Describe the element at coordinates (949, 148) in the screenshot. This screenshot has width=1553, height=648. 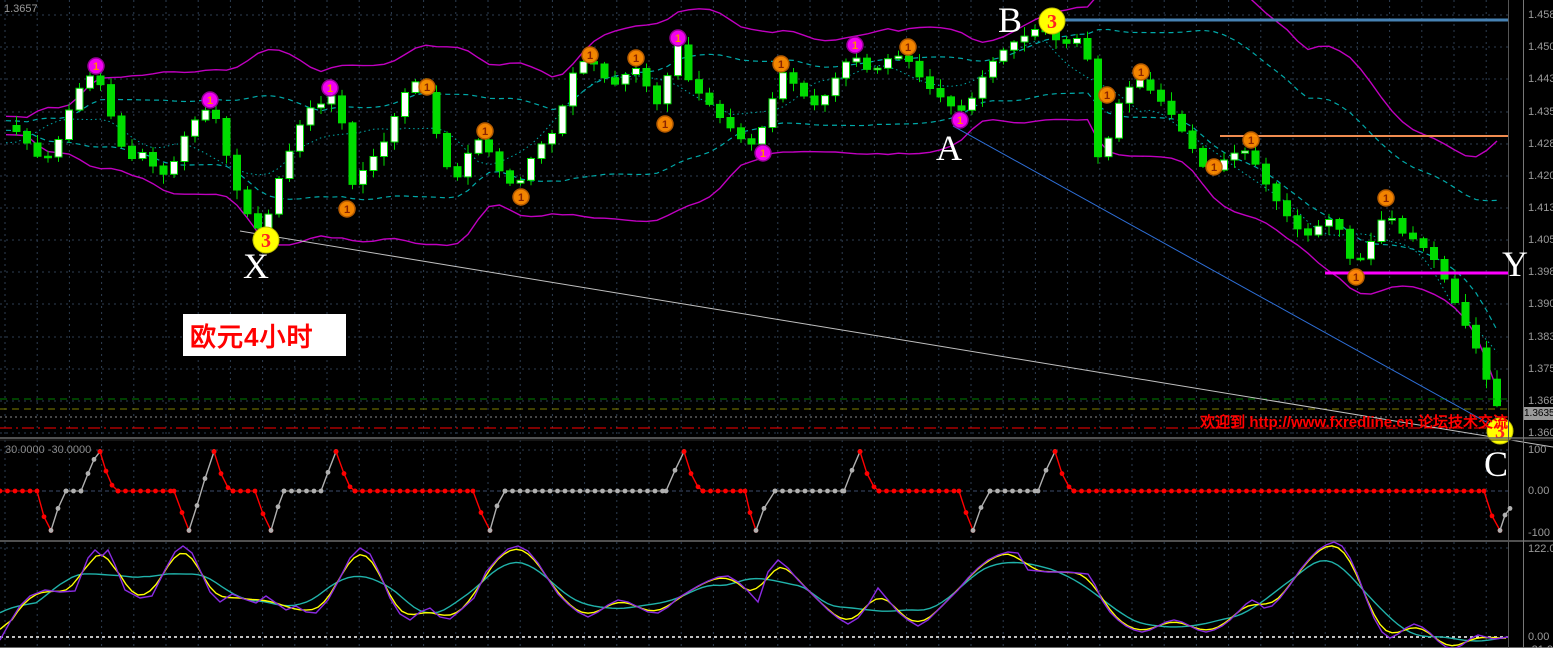
I see `wave-letter-a: A` at that location.